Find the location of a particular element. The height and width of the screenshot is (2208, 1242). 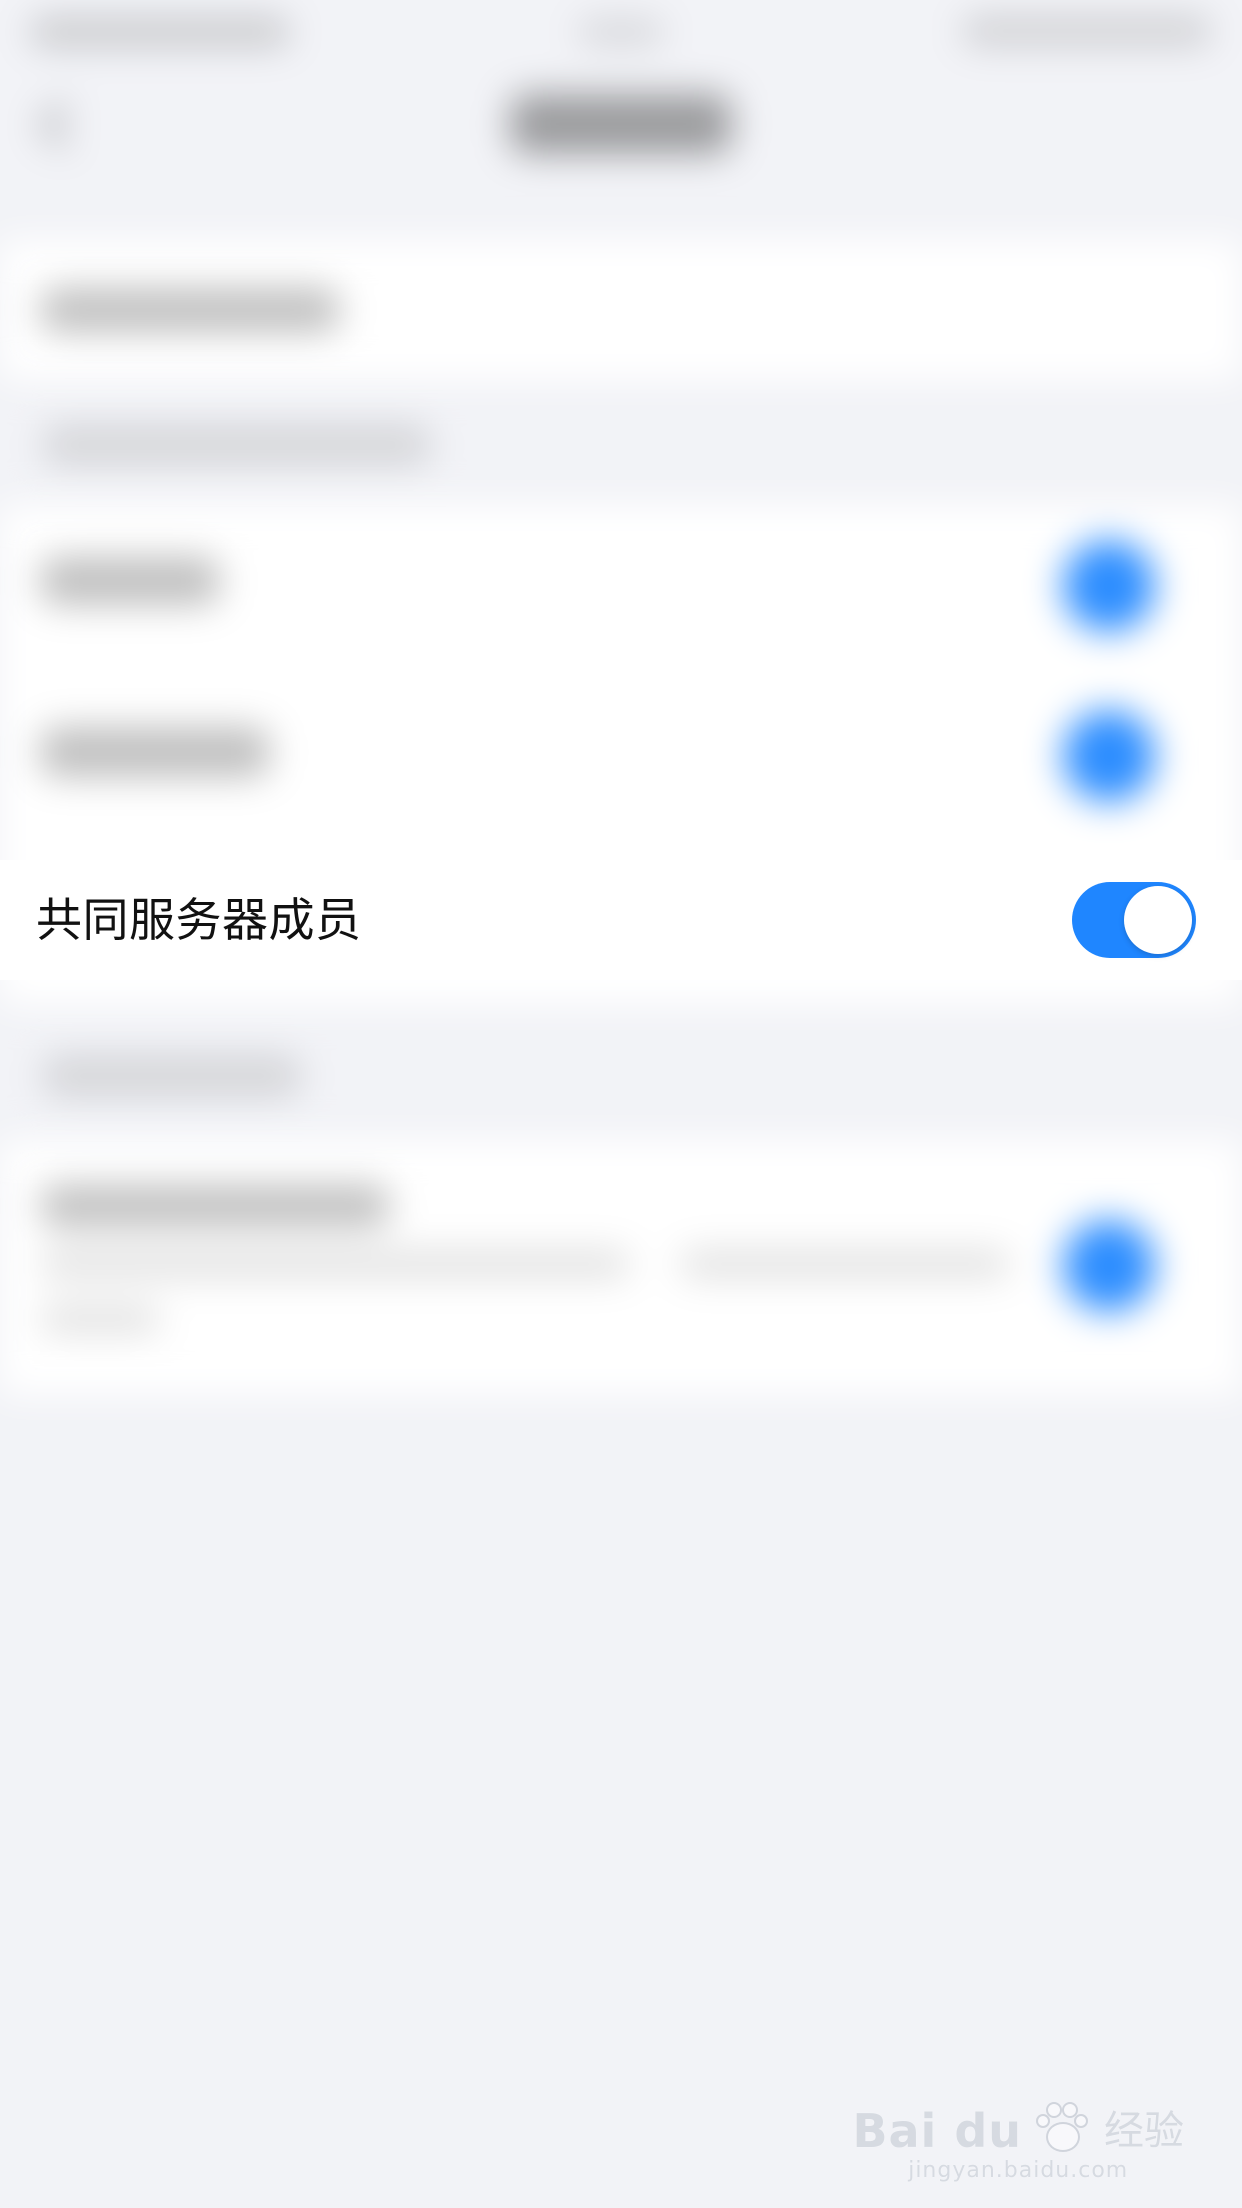

shared-server-members-setting: 共同服务器成员 is located at coordinates (621, 920).